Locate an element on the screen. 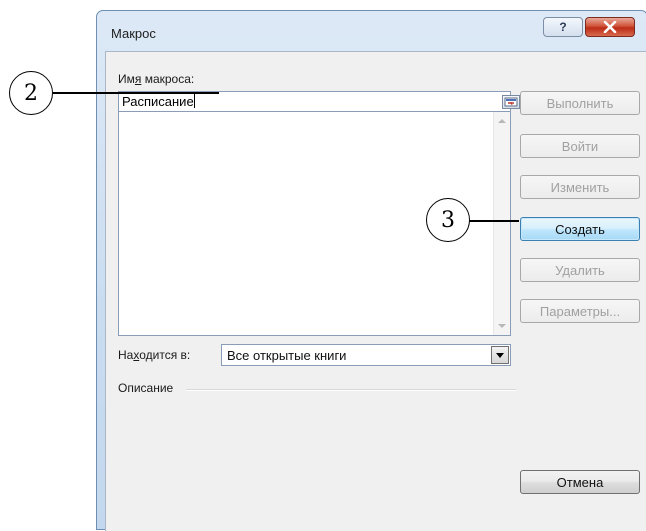 This screenshot has height=531, width=646. collapse-dialog-icon is located at coordinates (511, 102).